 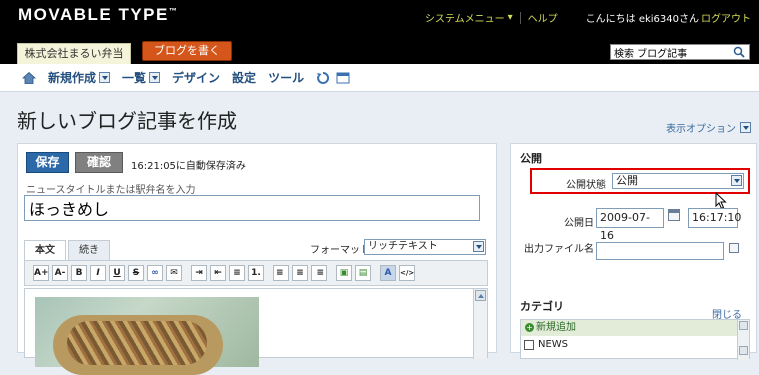 I want to click on italic-button: I, so click(x=98, y=273).